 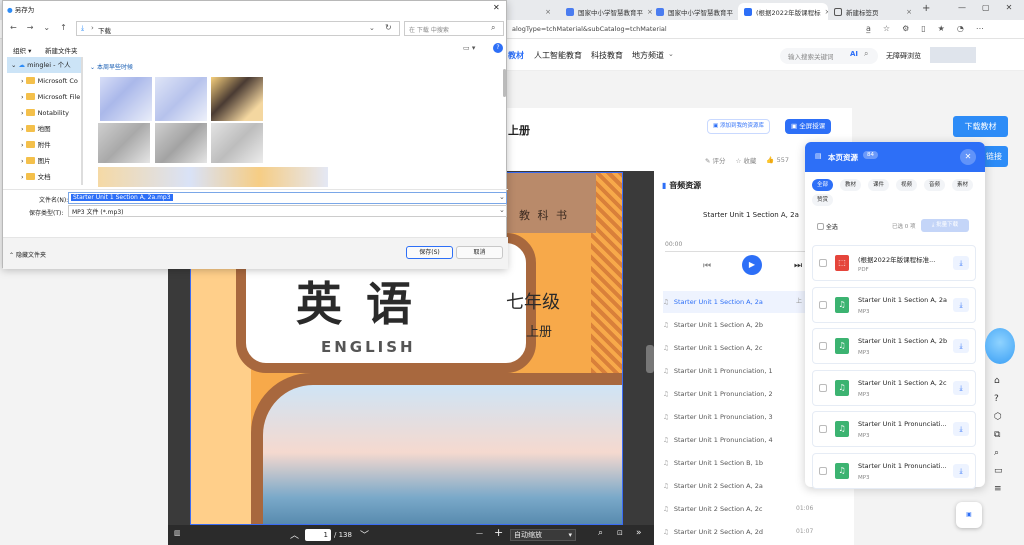 I want to click on zoom-out-button: —, so click(x=479, y=533).